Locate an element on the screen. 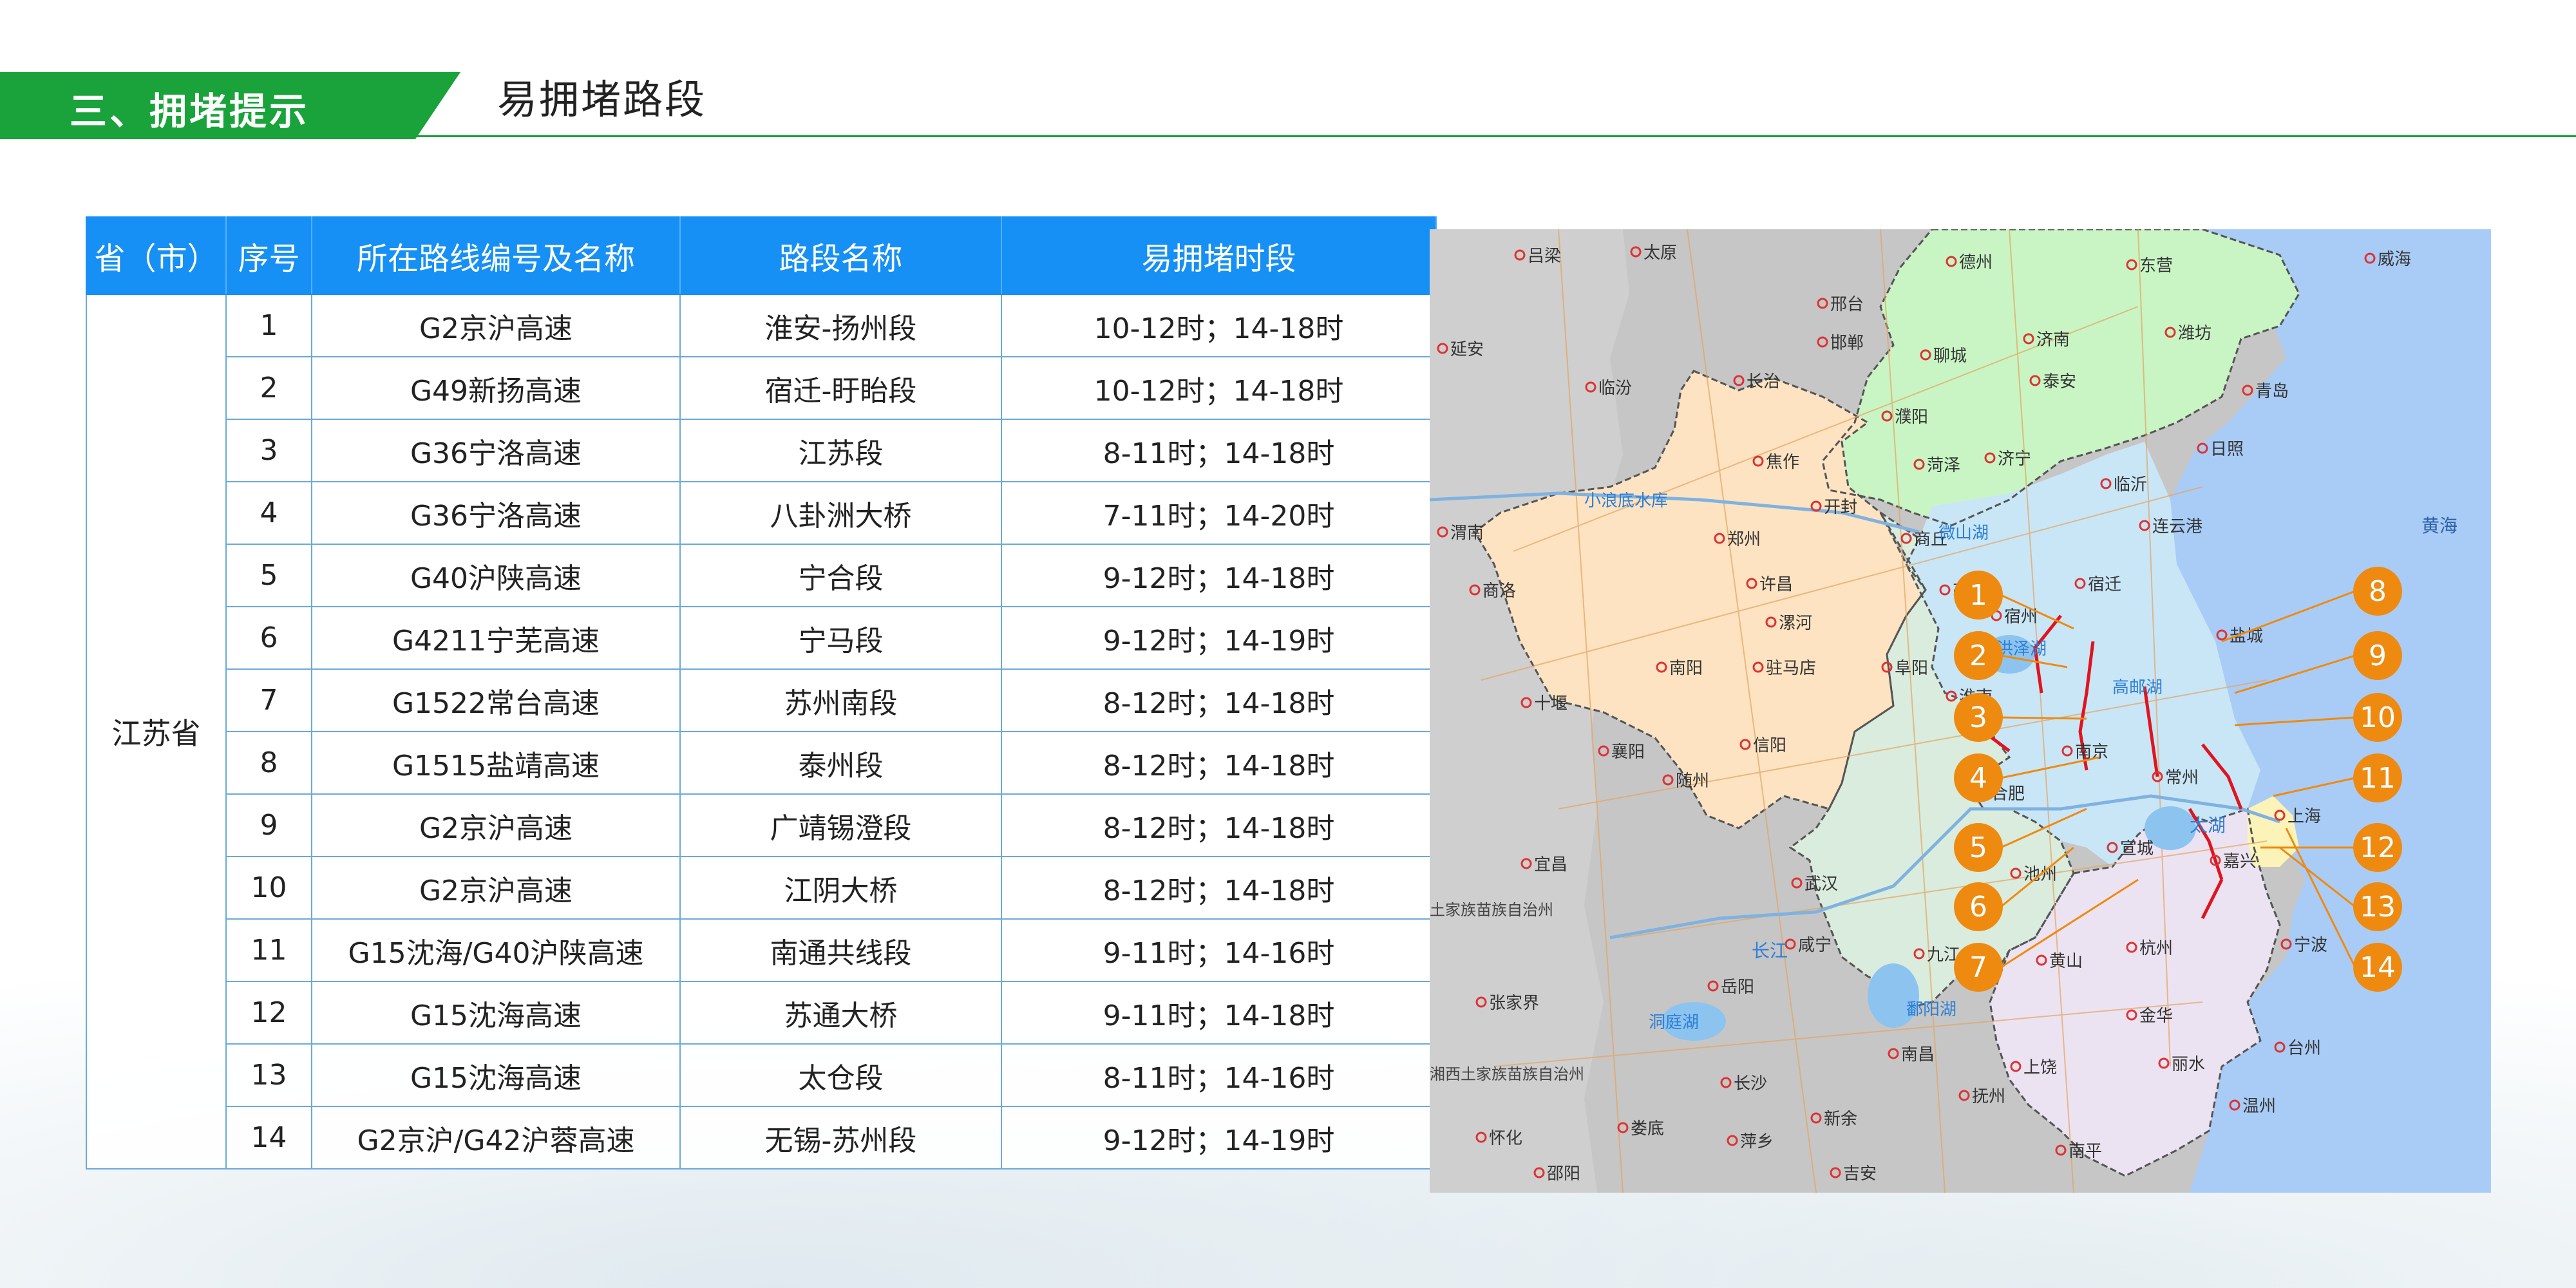 The height and width of the screenshot is (1288, 2576). city-lvliang: 吕梁 is located at coordinates (1545, 256).